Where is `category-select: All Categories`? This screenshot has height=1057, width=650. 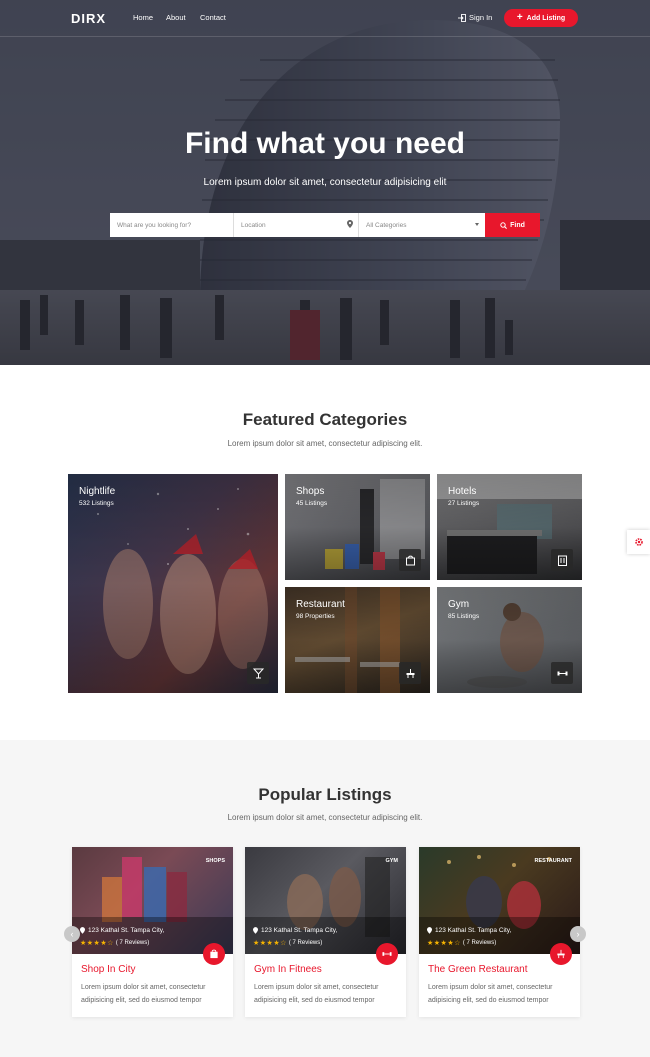 category-select: All Categories is located at coordinates (422, 225).